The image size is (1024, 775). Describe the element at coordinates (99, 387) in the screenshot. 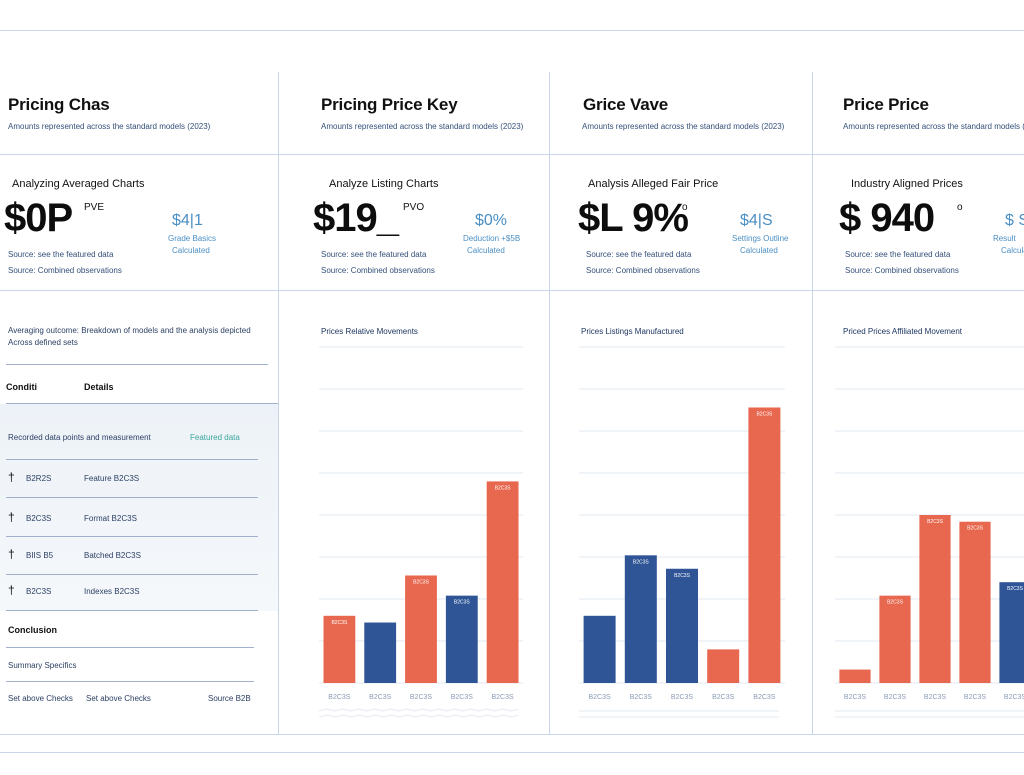

I see `table-header-2: Details` at that location.